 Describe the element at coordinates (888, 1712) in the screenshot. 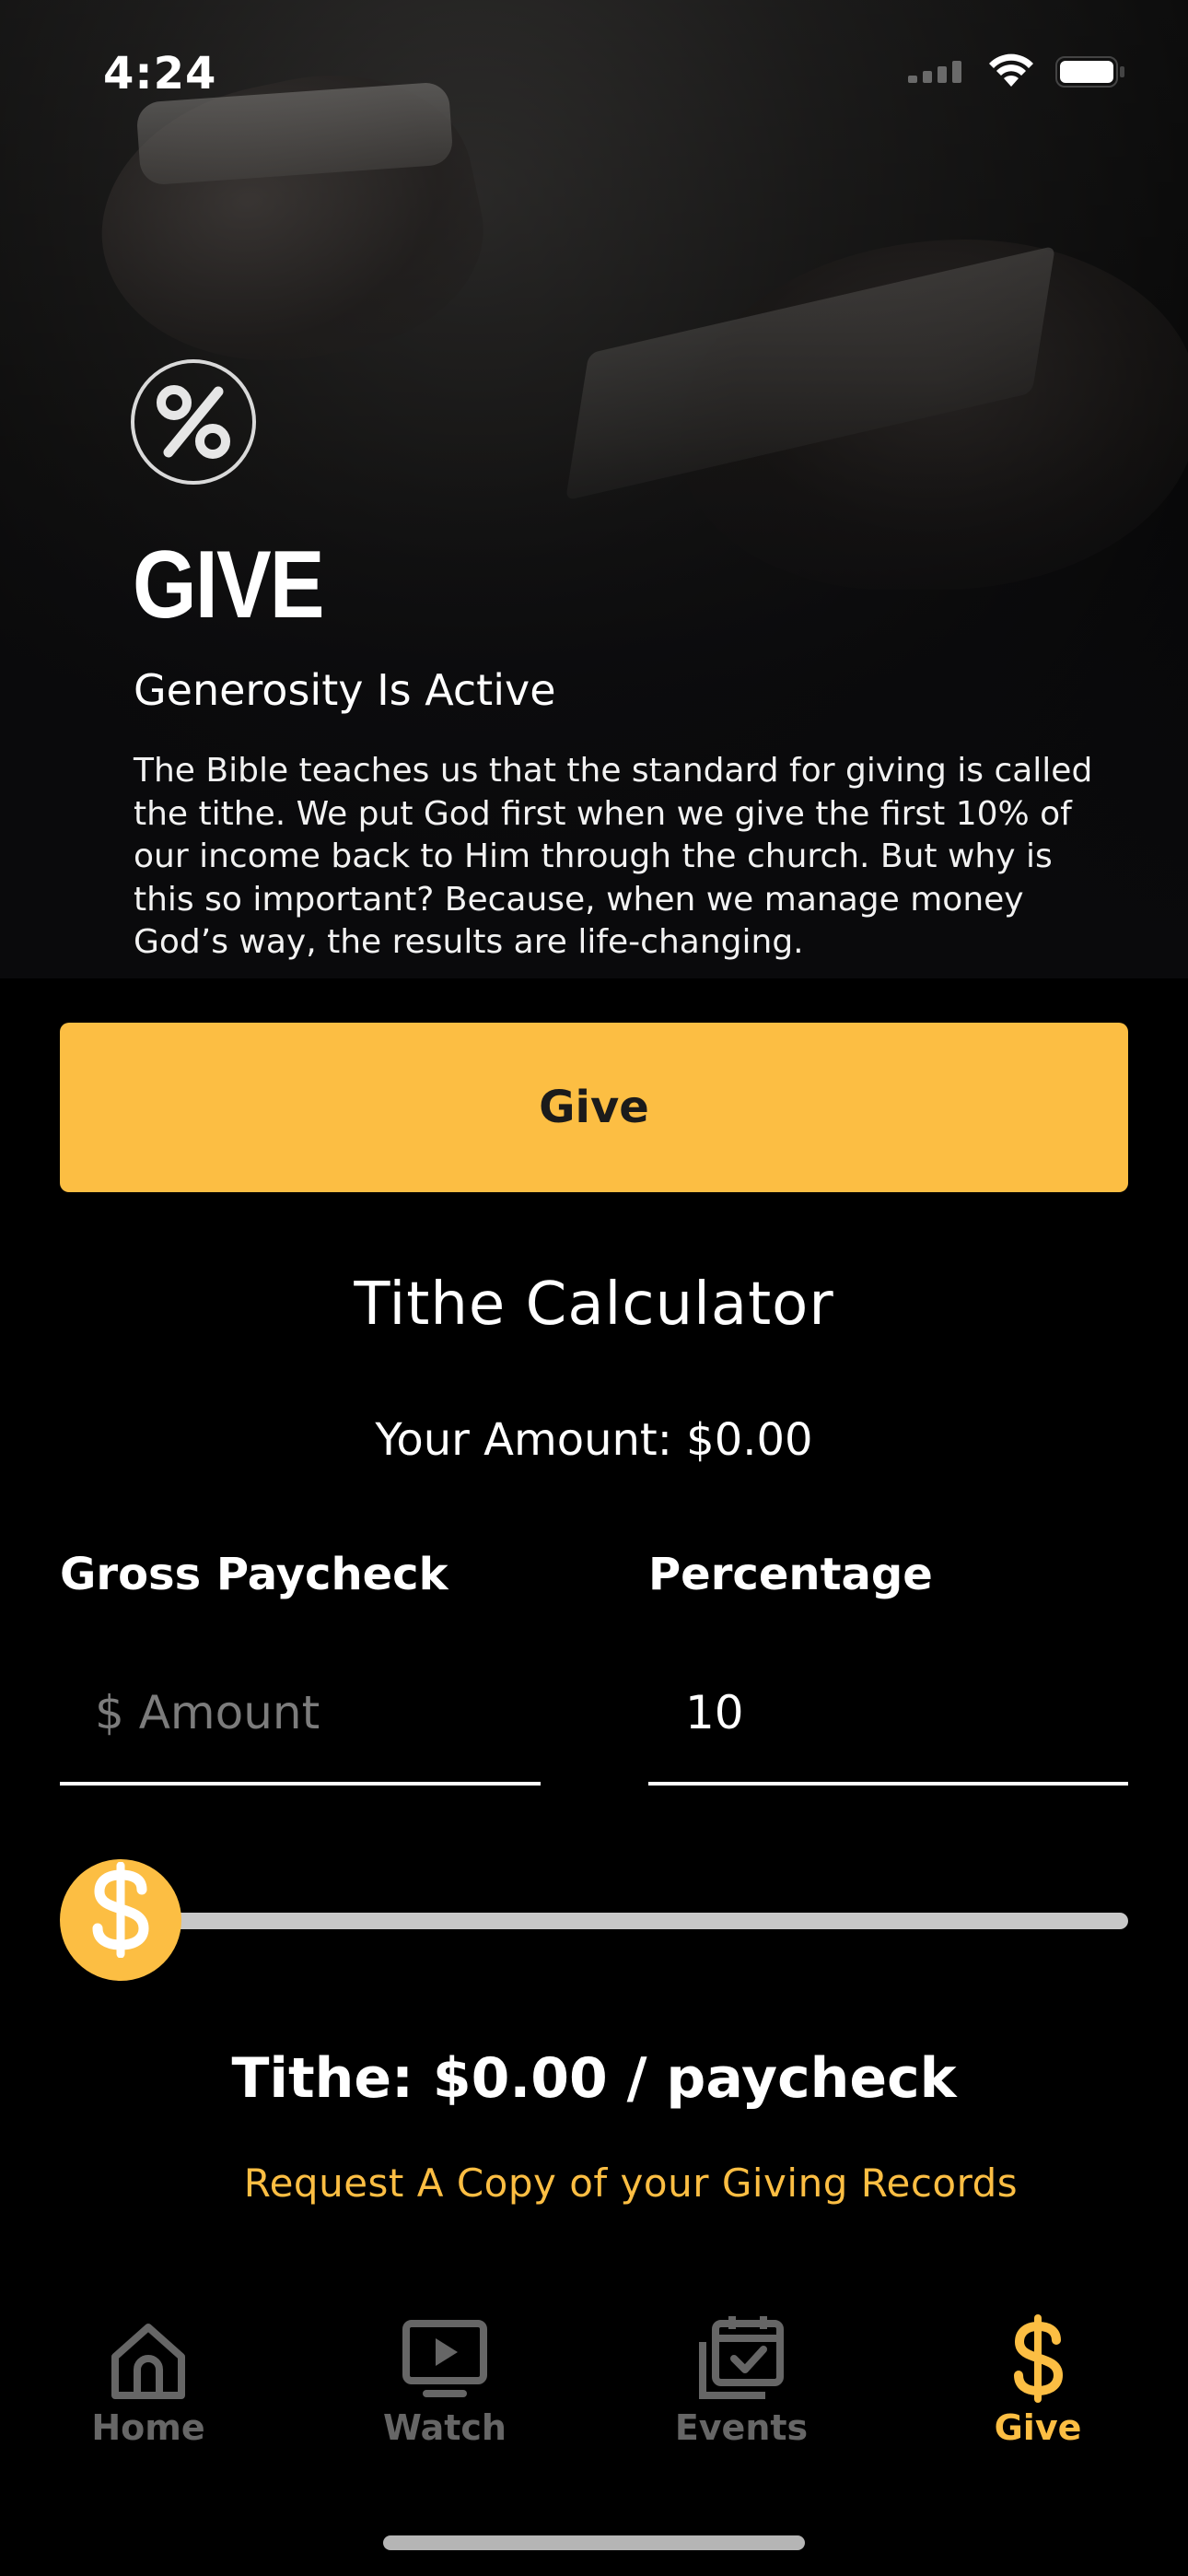

I see `percentage-input` at that location.